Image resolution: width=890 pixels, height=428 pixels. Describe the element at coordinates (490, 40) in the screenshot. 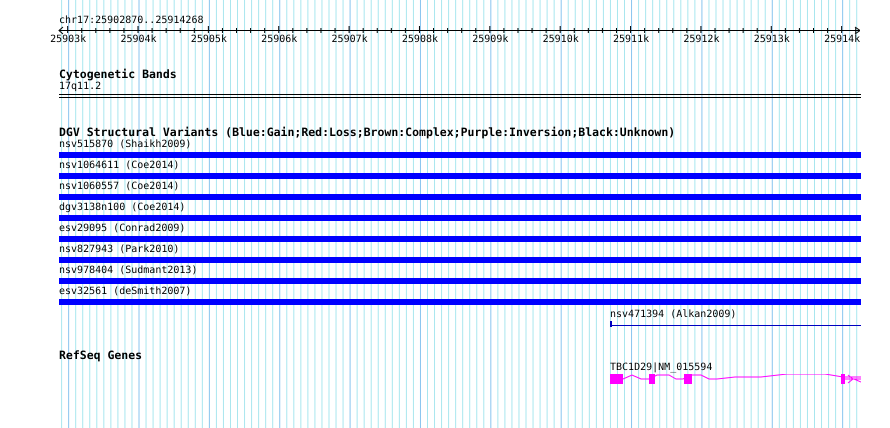

I see `tick-label: 25909k` at that location.